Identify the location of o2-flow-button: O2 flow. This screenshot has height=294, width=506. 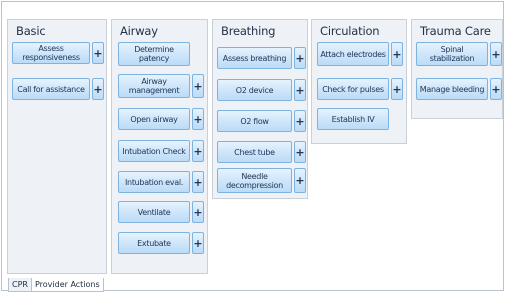
(254, 121).